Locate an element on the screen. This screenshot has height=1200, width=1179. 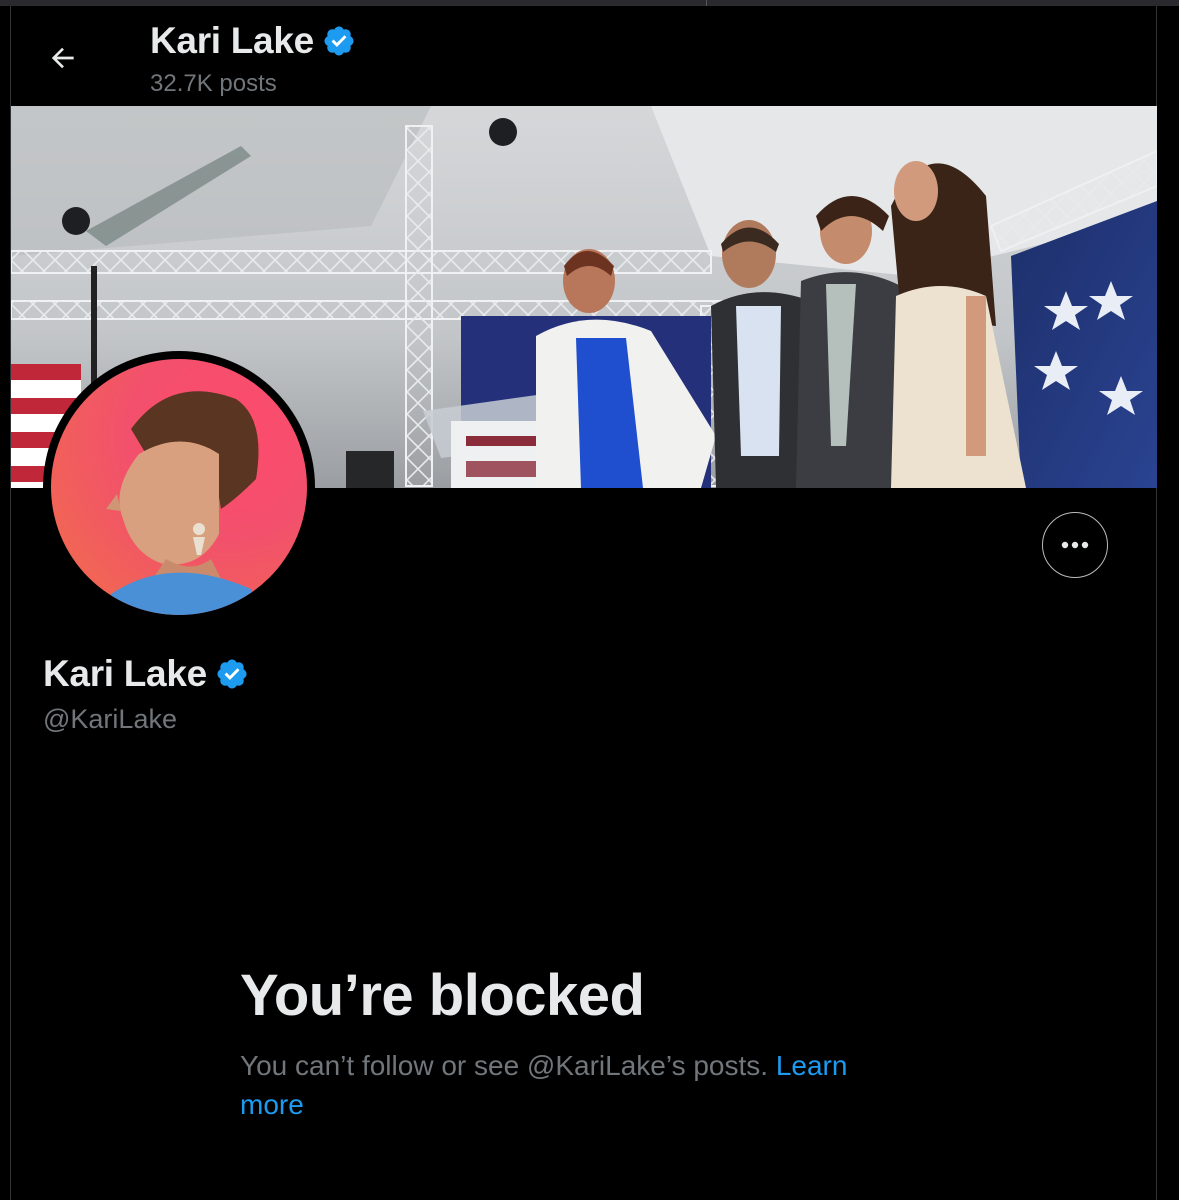
header-name: Kari Lake is located at coordinates (232, 40).